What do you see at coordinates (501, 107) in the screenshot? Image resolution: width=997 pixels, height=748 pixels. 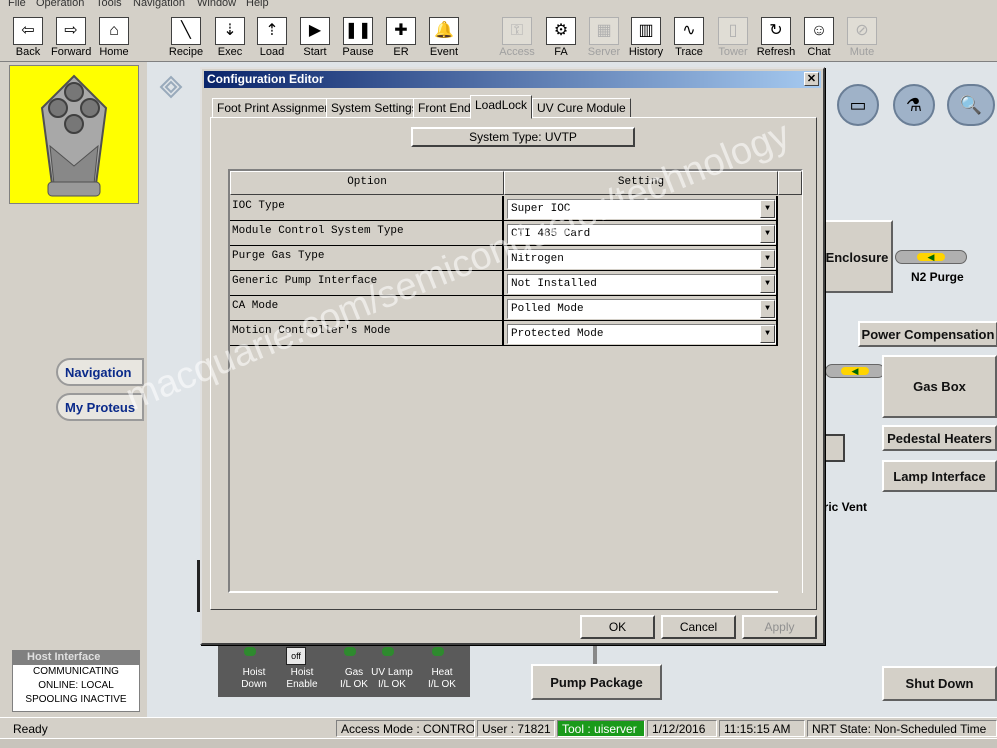 I see `tab-loadlock: LoadLock` at bounding box center [501, 107].